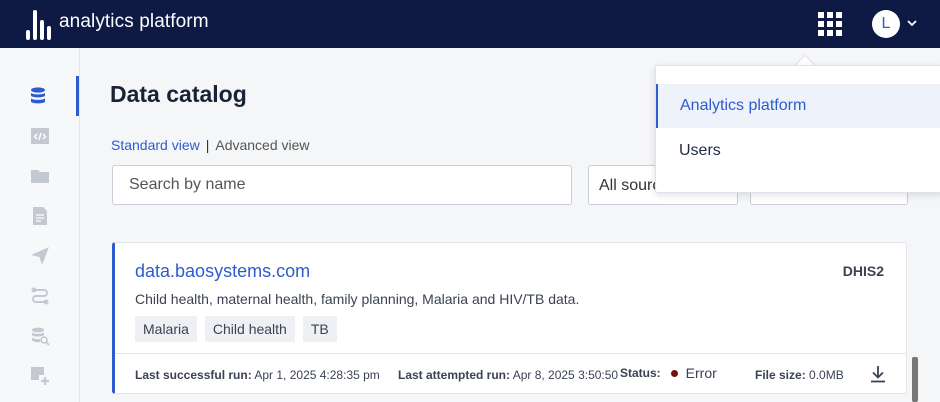 The height and width of the screenshot is (402, 940). I want to click on last-successful-run-label: Last successful run:, so click(193, 375).